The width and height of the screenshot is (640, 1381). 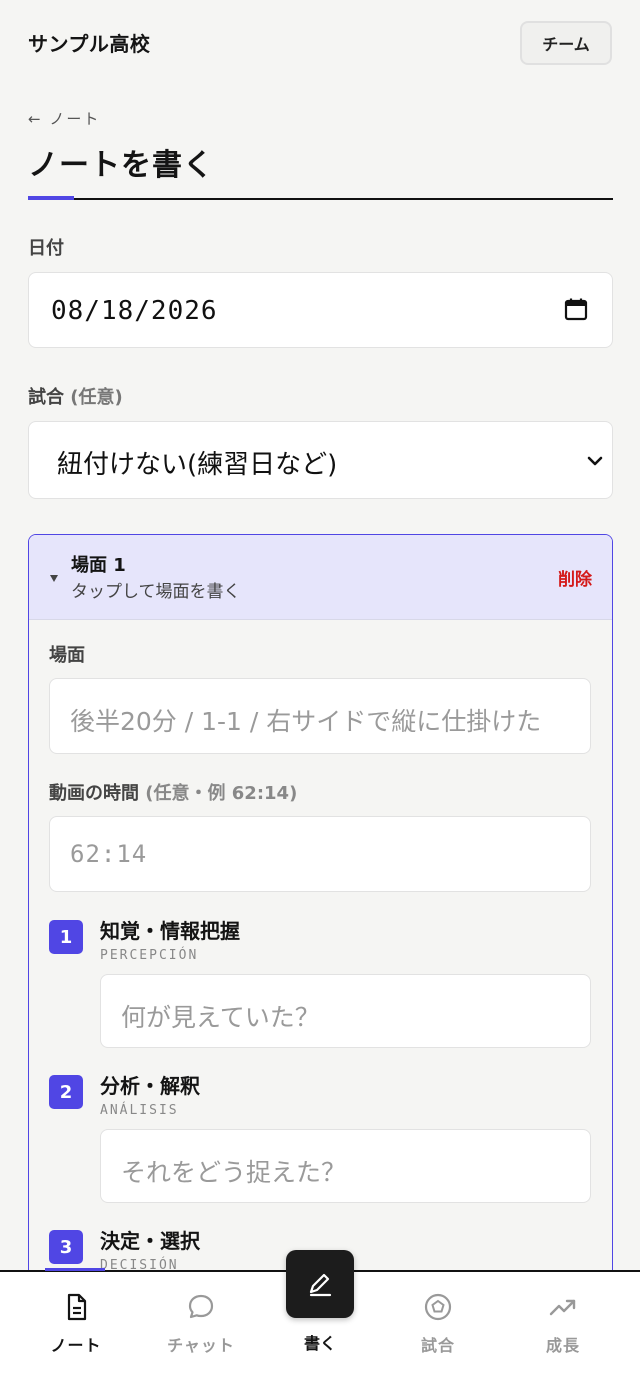 What do you see at coordinates (98, 565) in the screenshot?
I see `scene-title: 場面 1` at bounding box center [98, 565].